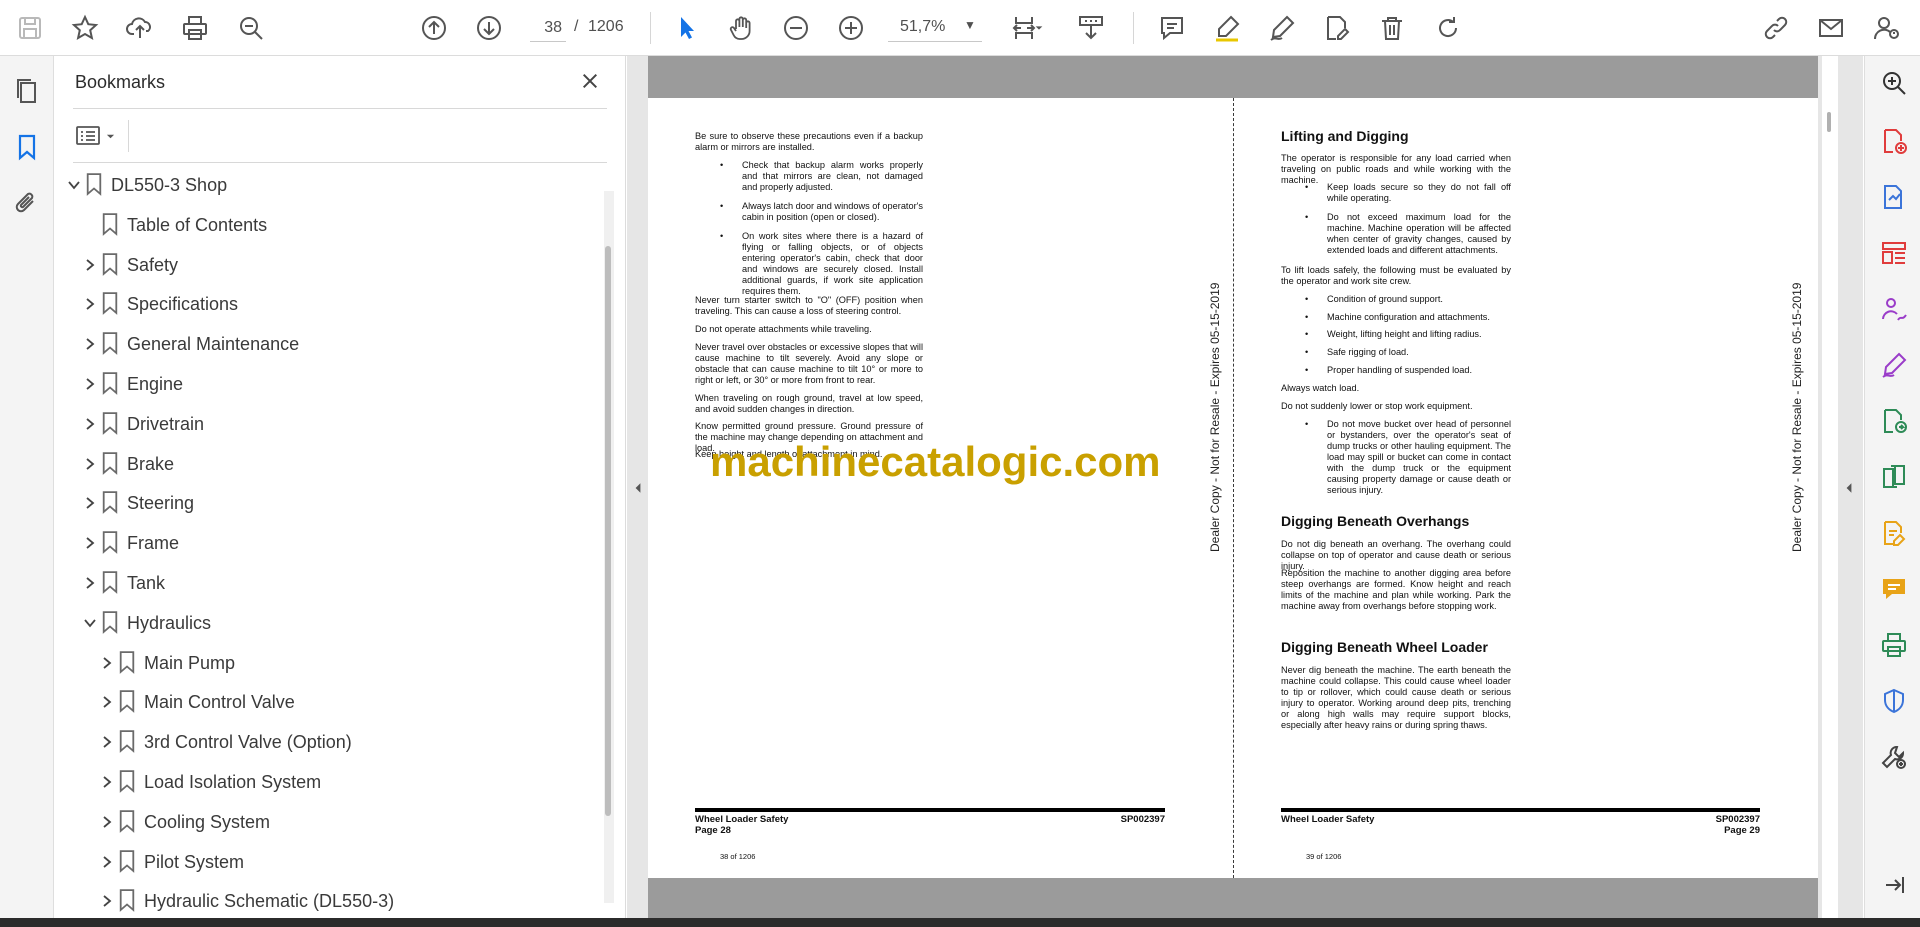  I want to click on document-scrollbar, so click(1830, 487).